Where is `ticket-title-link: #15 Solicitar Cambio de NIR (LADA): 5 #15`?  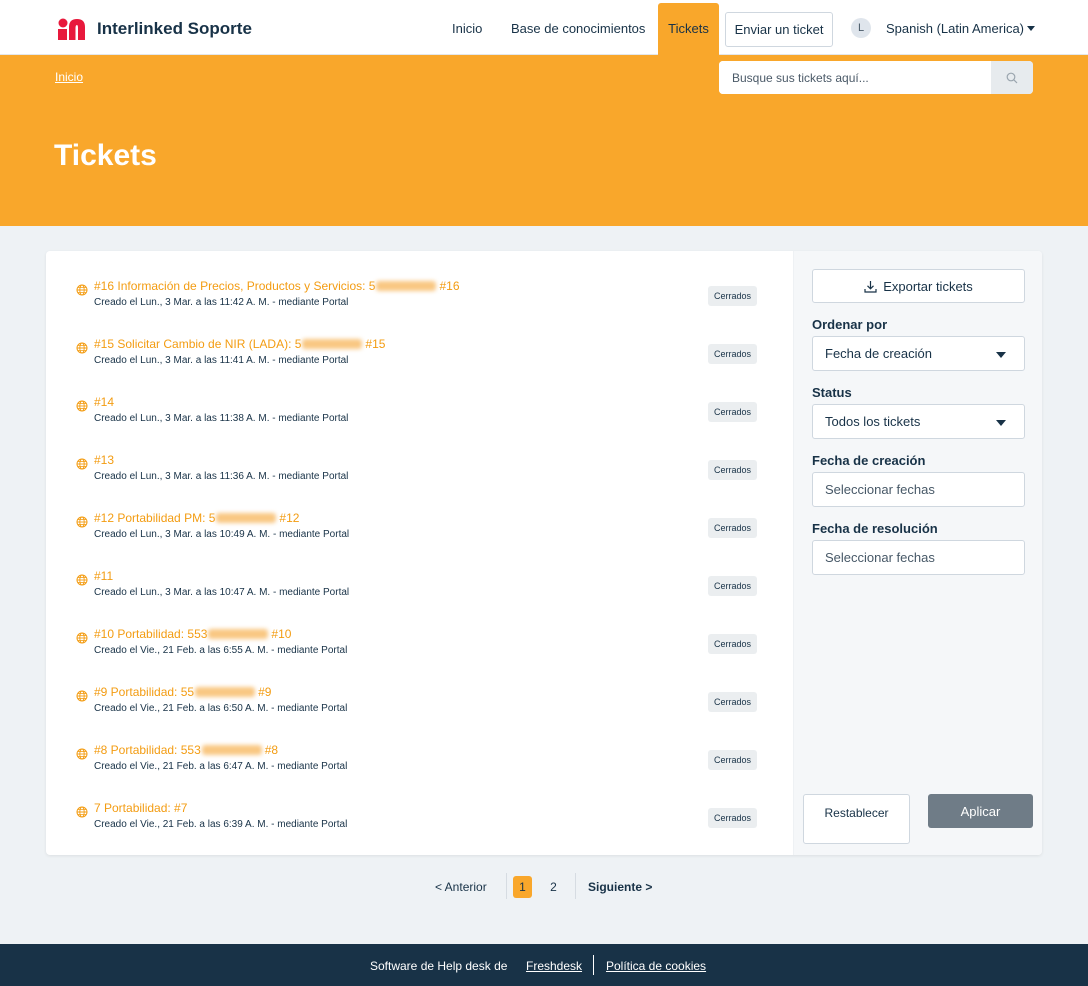 ticket-title-link: #15 Solicitar Cambio de NIR (LADA): 5 #15 is located at coordinates (239, 344).